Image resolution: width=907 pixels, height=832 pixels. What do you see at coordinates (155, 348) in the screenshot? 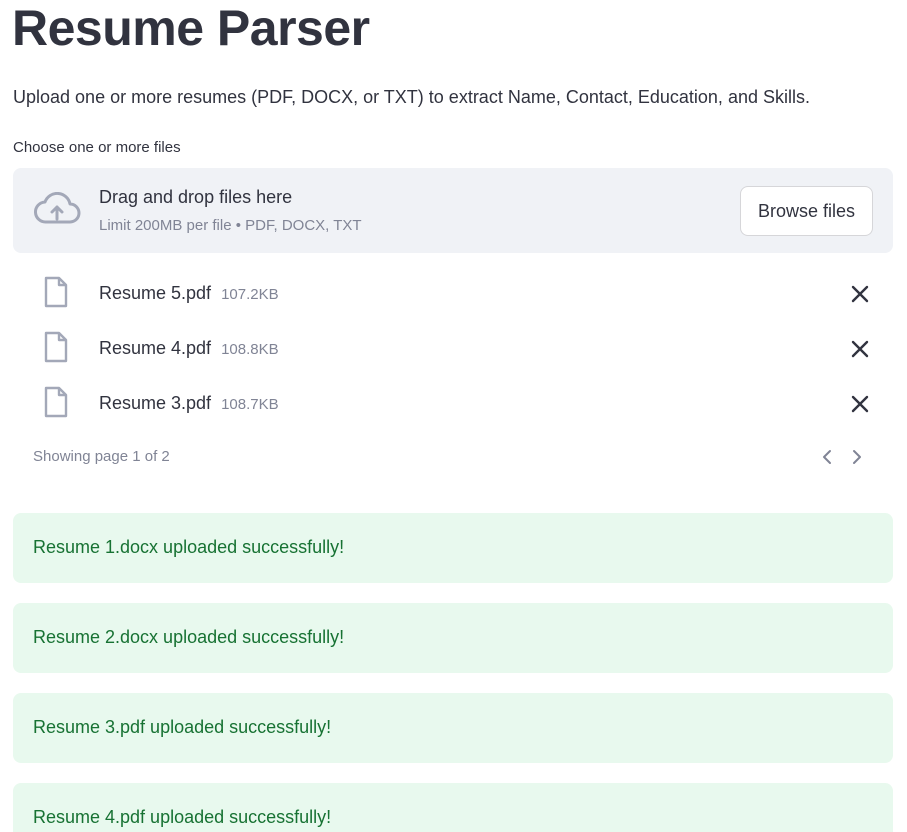
I see `file-name: Resume 4.pdf` at bounding box center [155, 348].